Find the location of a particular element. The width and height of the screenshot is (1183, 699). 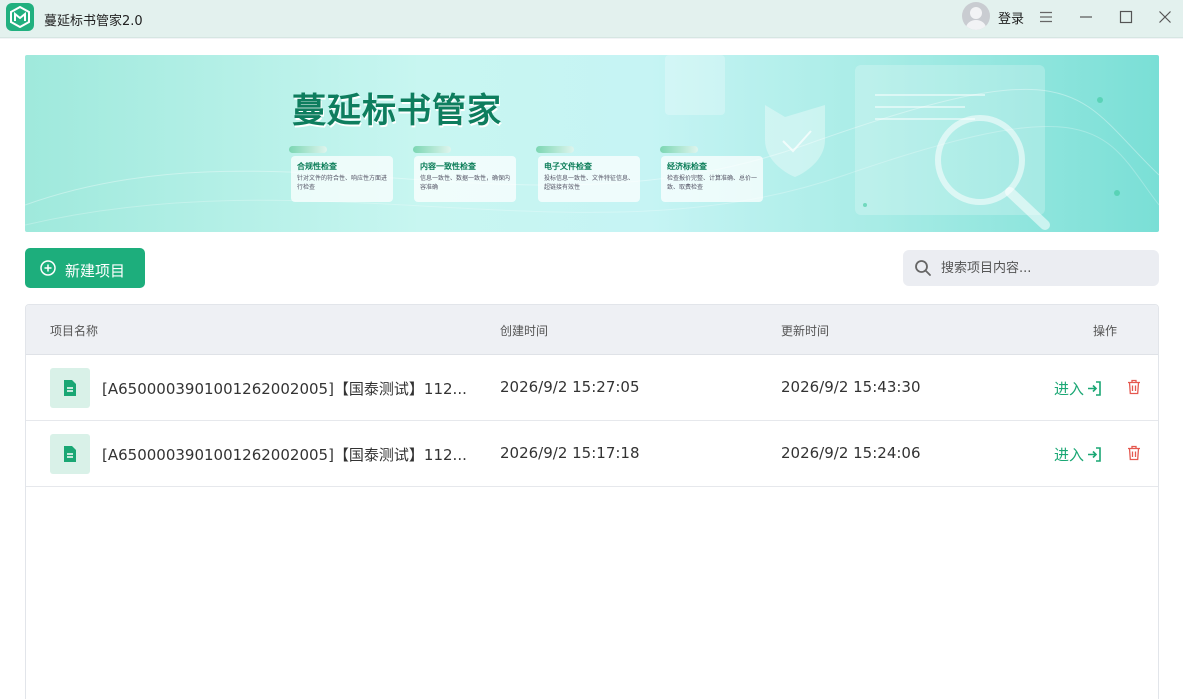

updated-time: 2026/9/2 15:43:30 is located at coordinates (851, 387).